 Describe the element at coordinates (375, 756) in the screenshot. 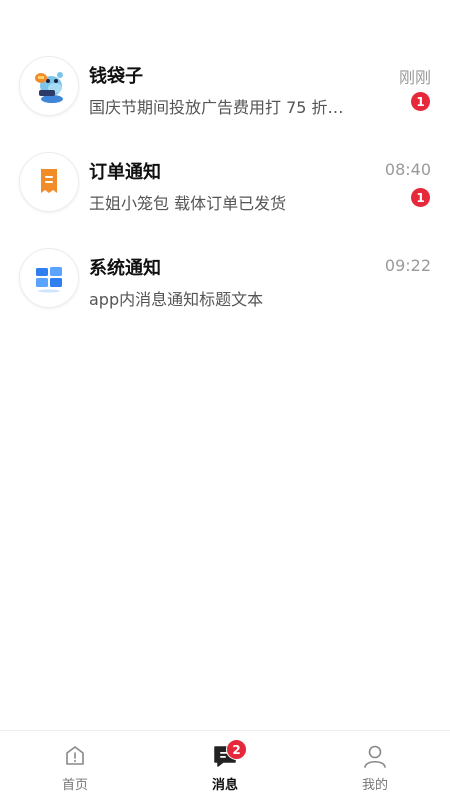

I see `profile-icon` at that location.